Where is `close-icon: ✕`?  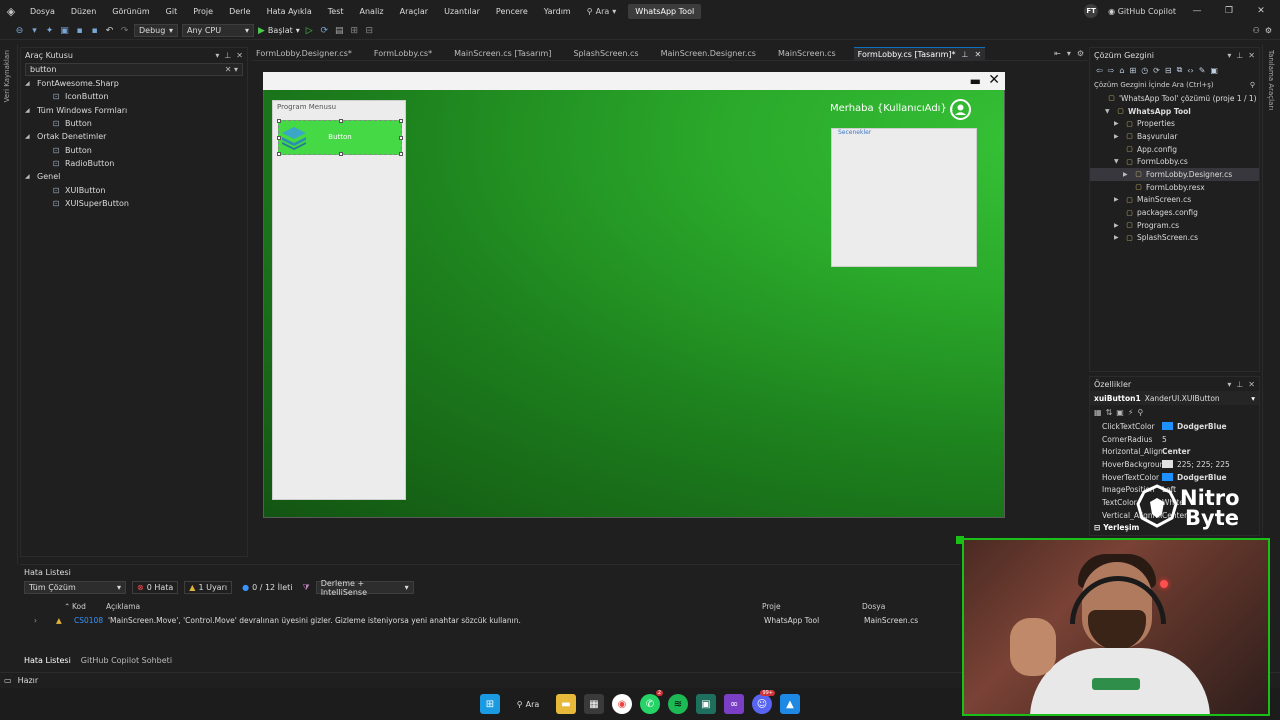
close-icon: ✕ is located at coordinates (1251, 55).